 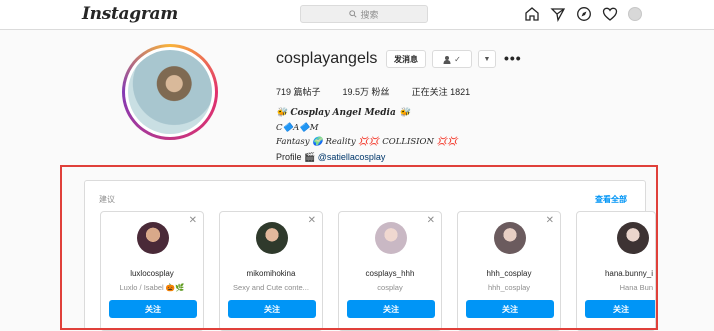 I want to click on bio-line-2: C🔷A🔷M, so click(x=297, y=127).